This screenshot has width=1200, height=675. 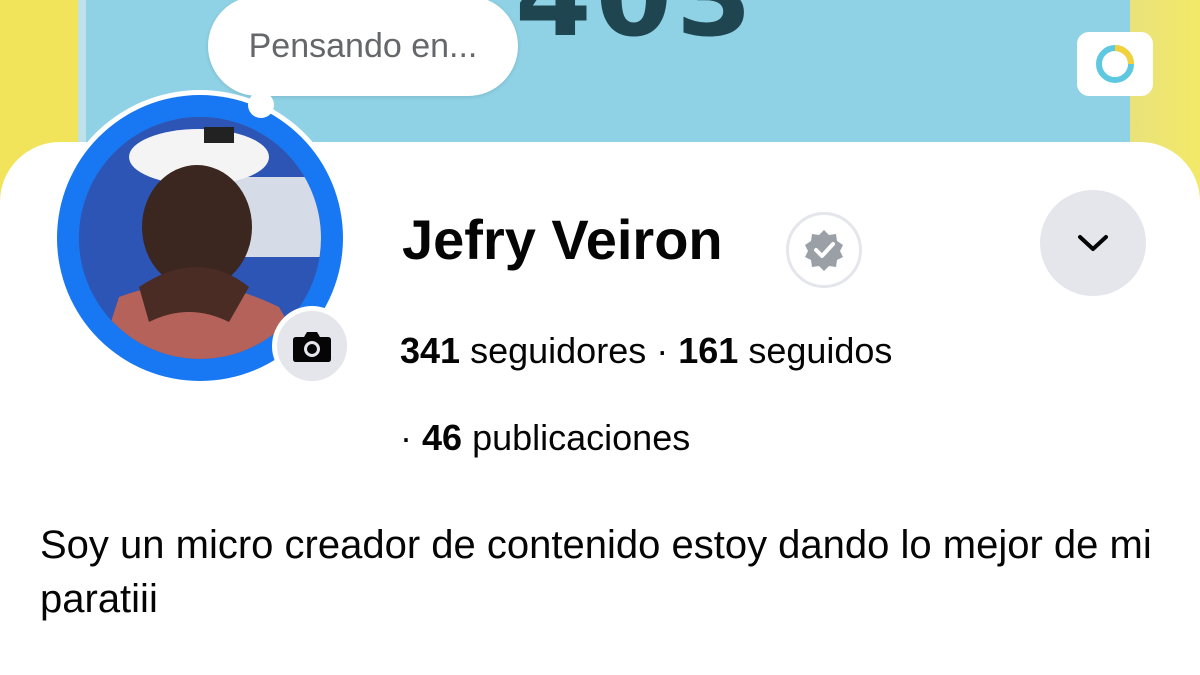 I want to click on profile-stats-posts: · 46 publicaciones, so click(x=545, y=438).